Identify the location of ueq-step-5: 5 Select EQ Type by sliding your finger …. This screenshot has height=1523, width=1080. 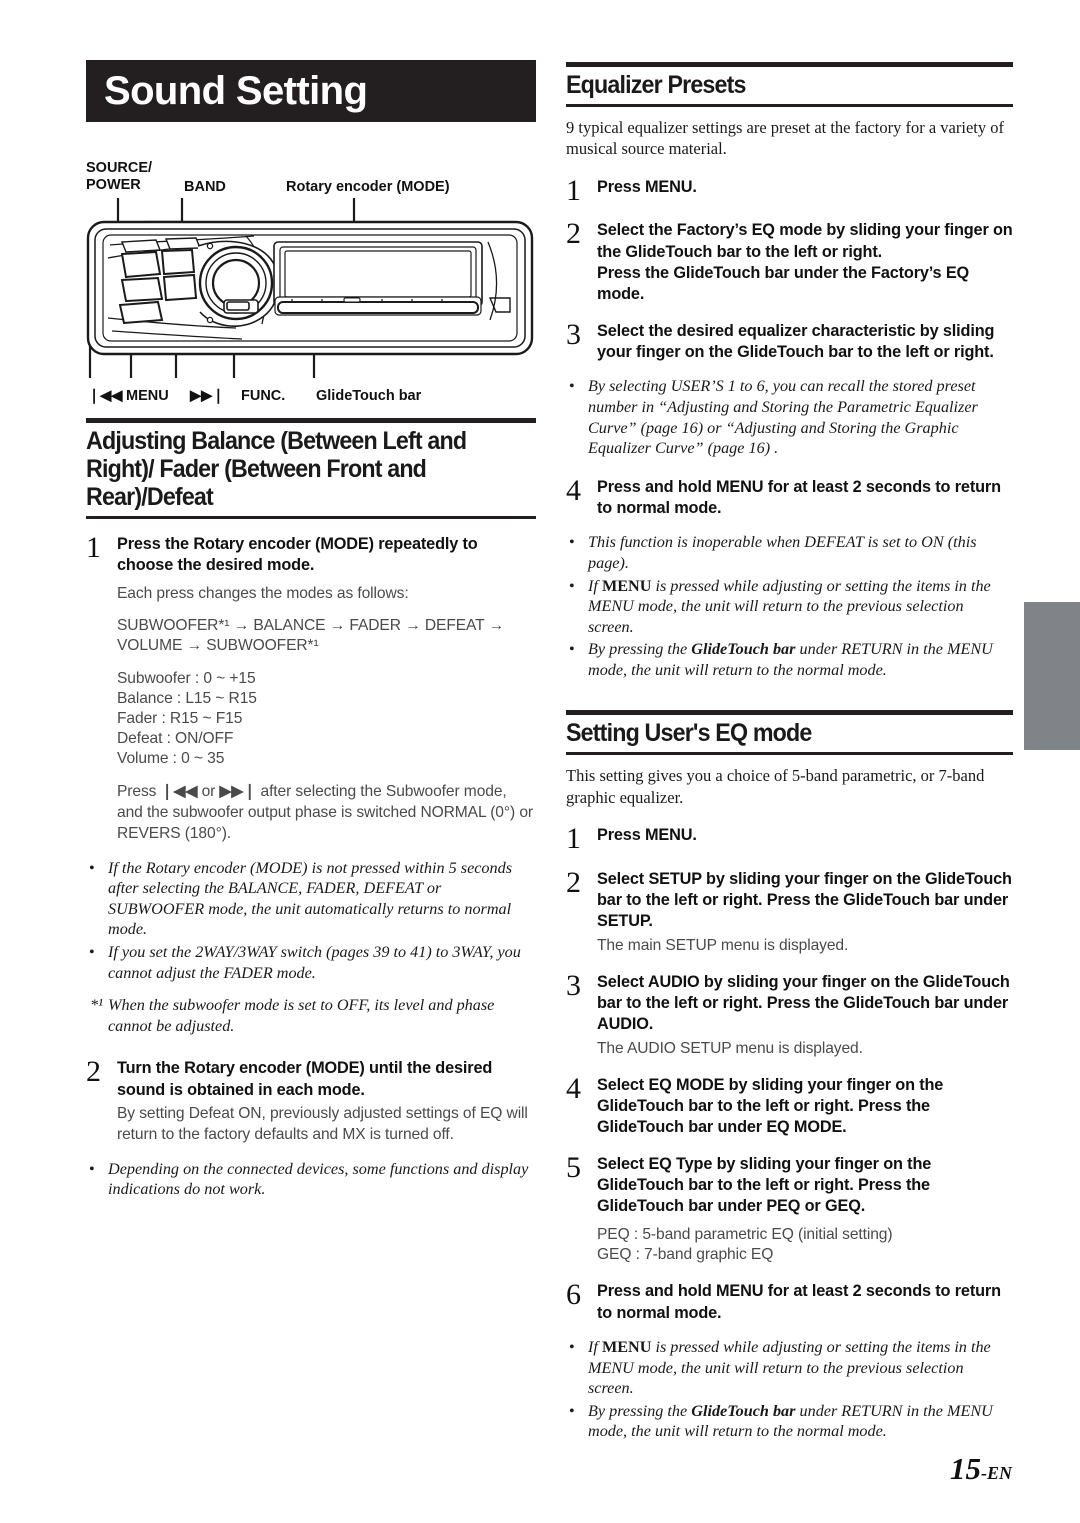
(789, 1208).